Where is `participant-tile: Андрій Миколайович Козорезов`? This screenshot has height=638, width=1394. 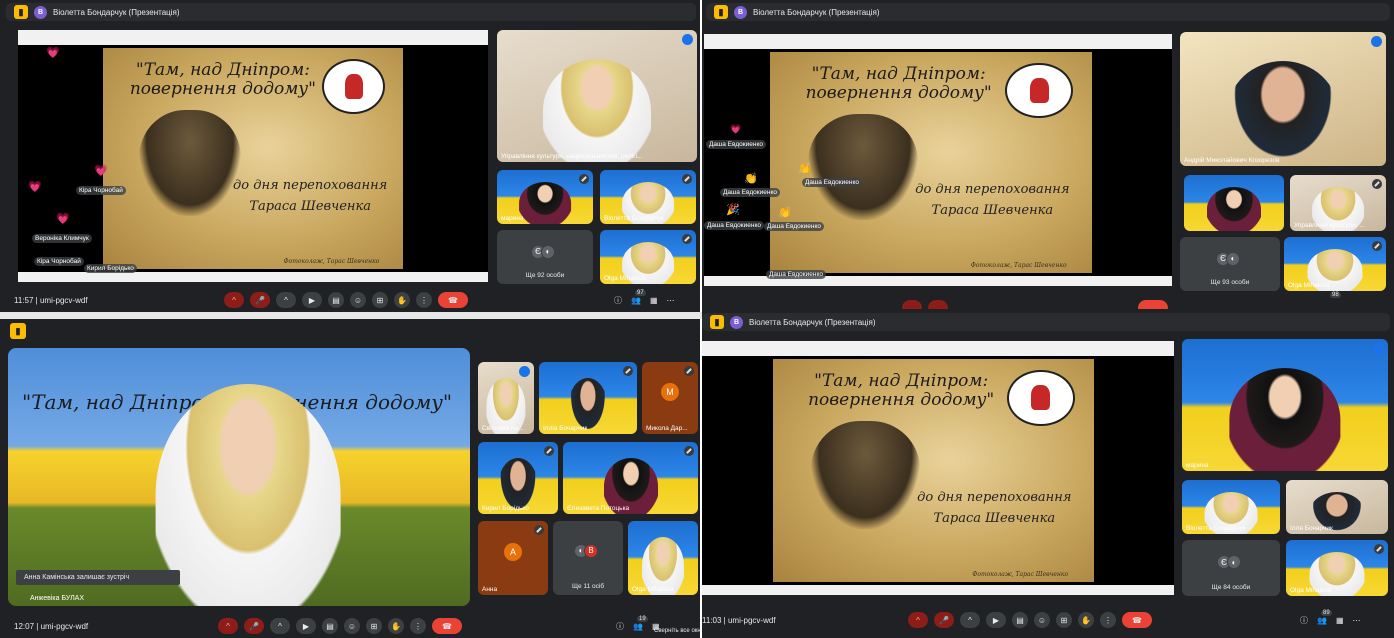 participant-tile: Андрій Миколайович Козорезов is located at coordinates (1283, 99).